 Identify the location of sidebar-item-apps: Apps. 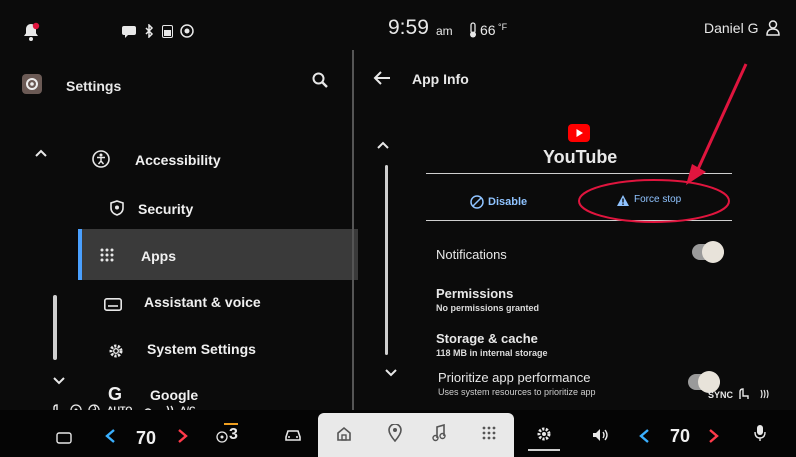
(217, 254).